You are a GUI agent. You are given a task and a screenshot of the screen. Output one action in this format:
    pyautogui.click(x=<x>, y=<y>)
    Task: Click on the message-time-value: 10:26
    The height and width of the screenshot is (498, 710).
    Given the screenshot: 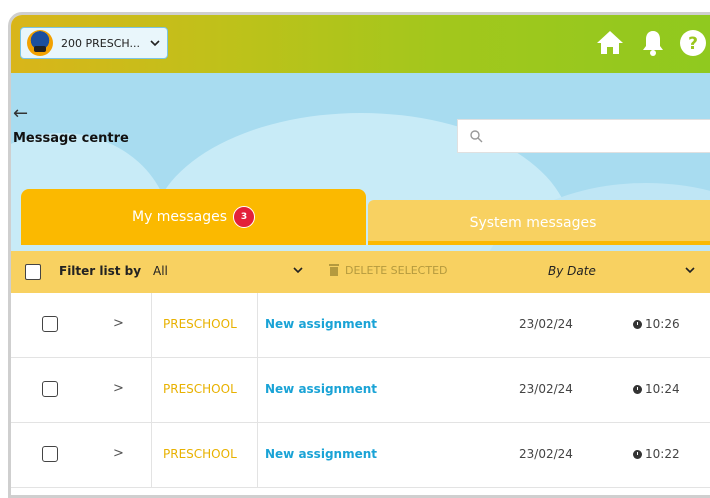 What is the action you would take?
    pyautogui.click(x=662, y=324)
    